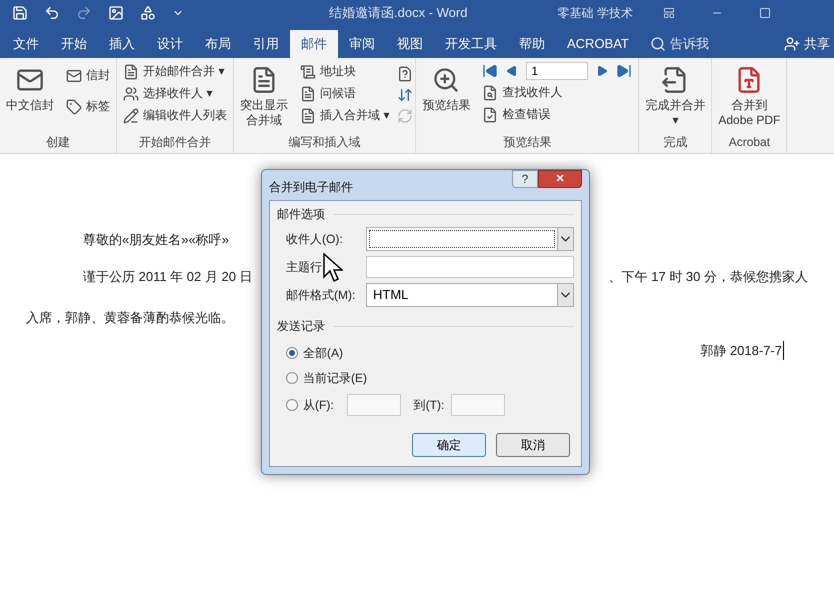  I want to click on envelope-icon, so click(74, 76).